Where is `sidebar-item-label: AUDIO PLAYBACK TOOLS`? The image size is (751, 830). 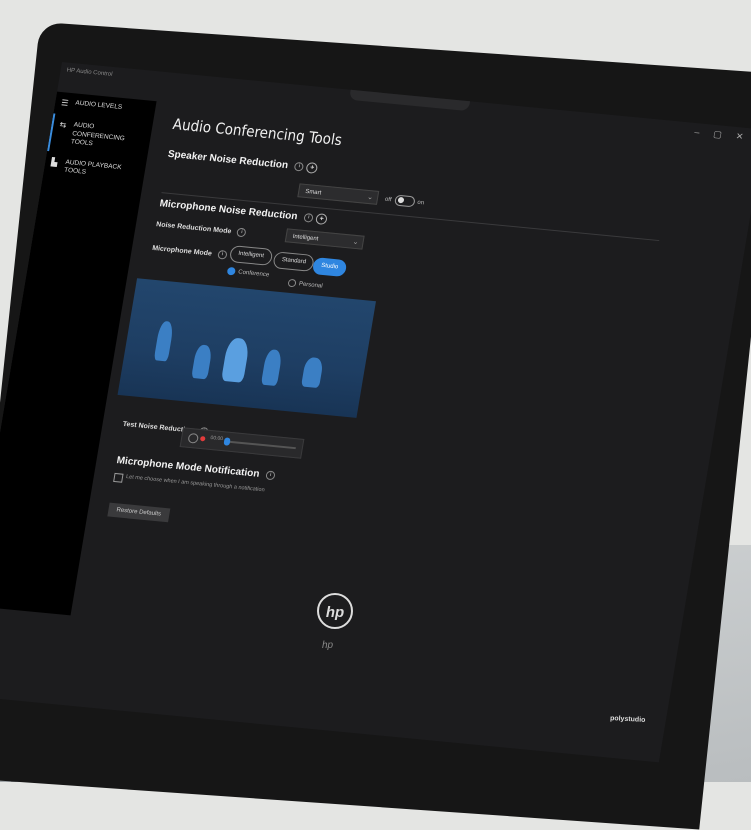
sidebar-item-label: AUDIO PLAYBACK TOOLS is located at coordinates (93, 167).